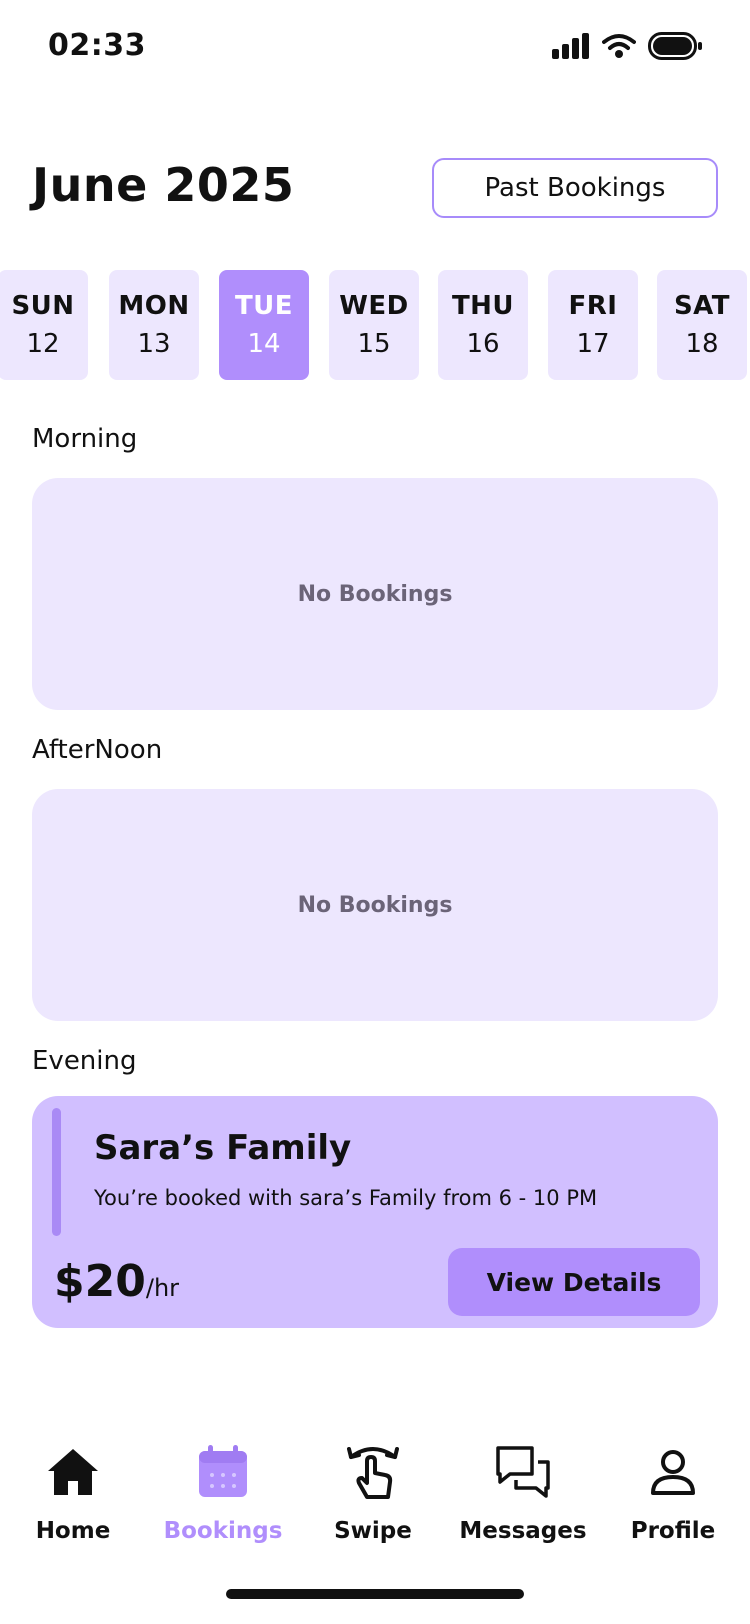 This screenshot has height=1624, width=750. What do you see at coordinates (97, 750) in the screenshot?
I see `section-label-afternoon: AfterNoon` at bounding box center [97, 750].